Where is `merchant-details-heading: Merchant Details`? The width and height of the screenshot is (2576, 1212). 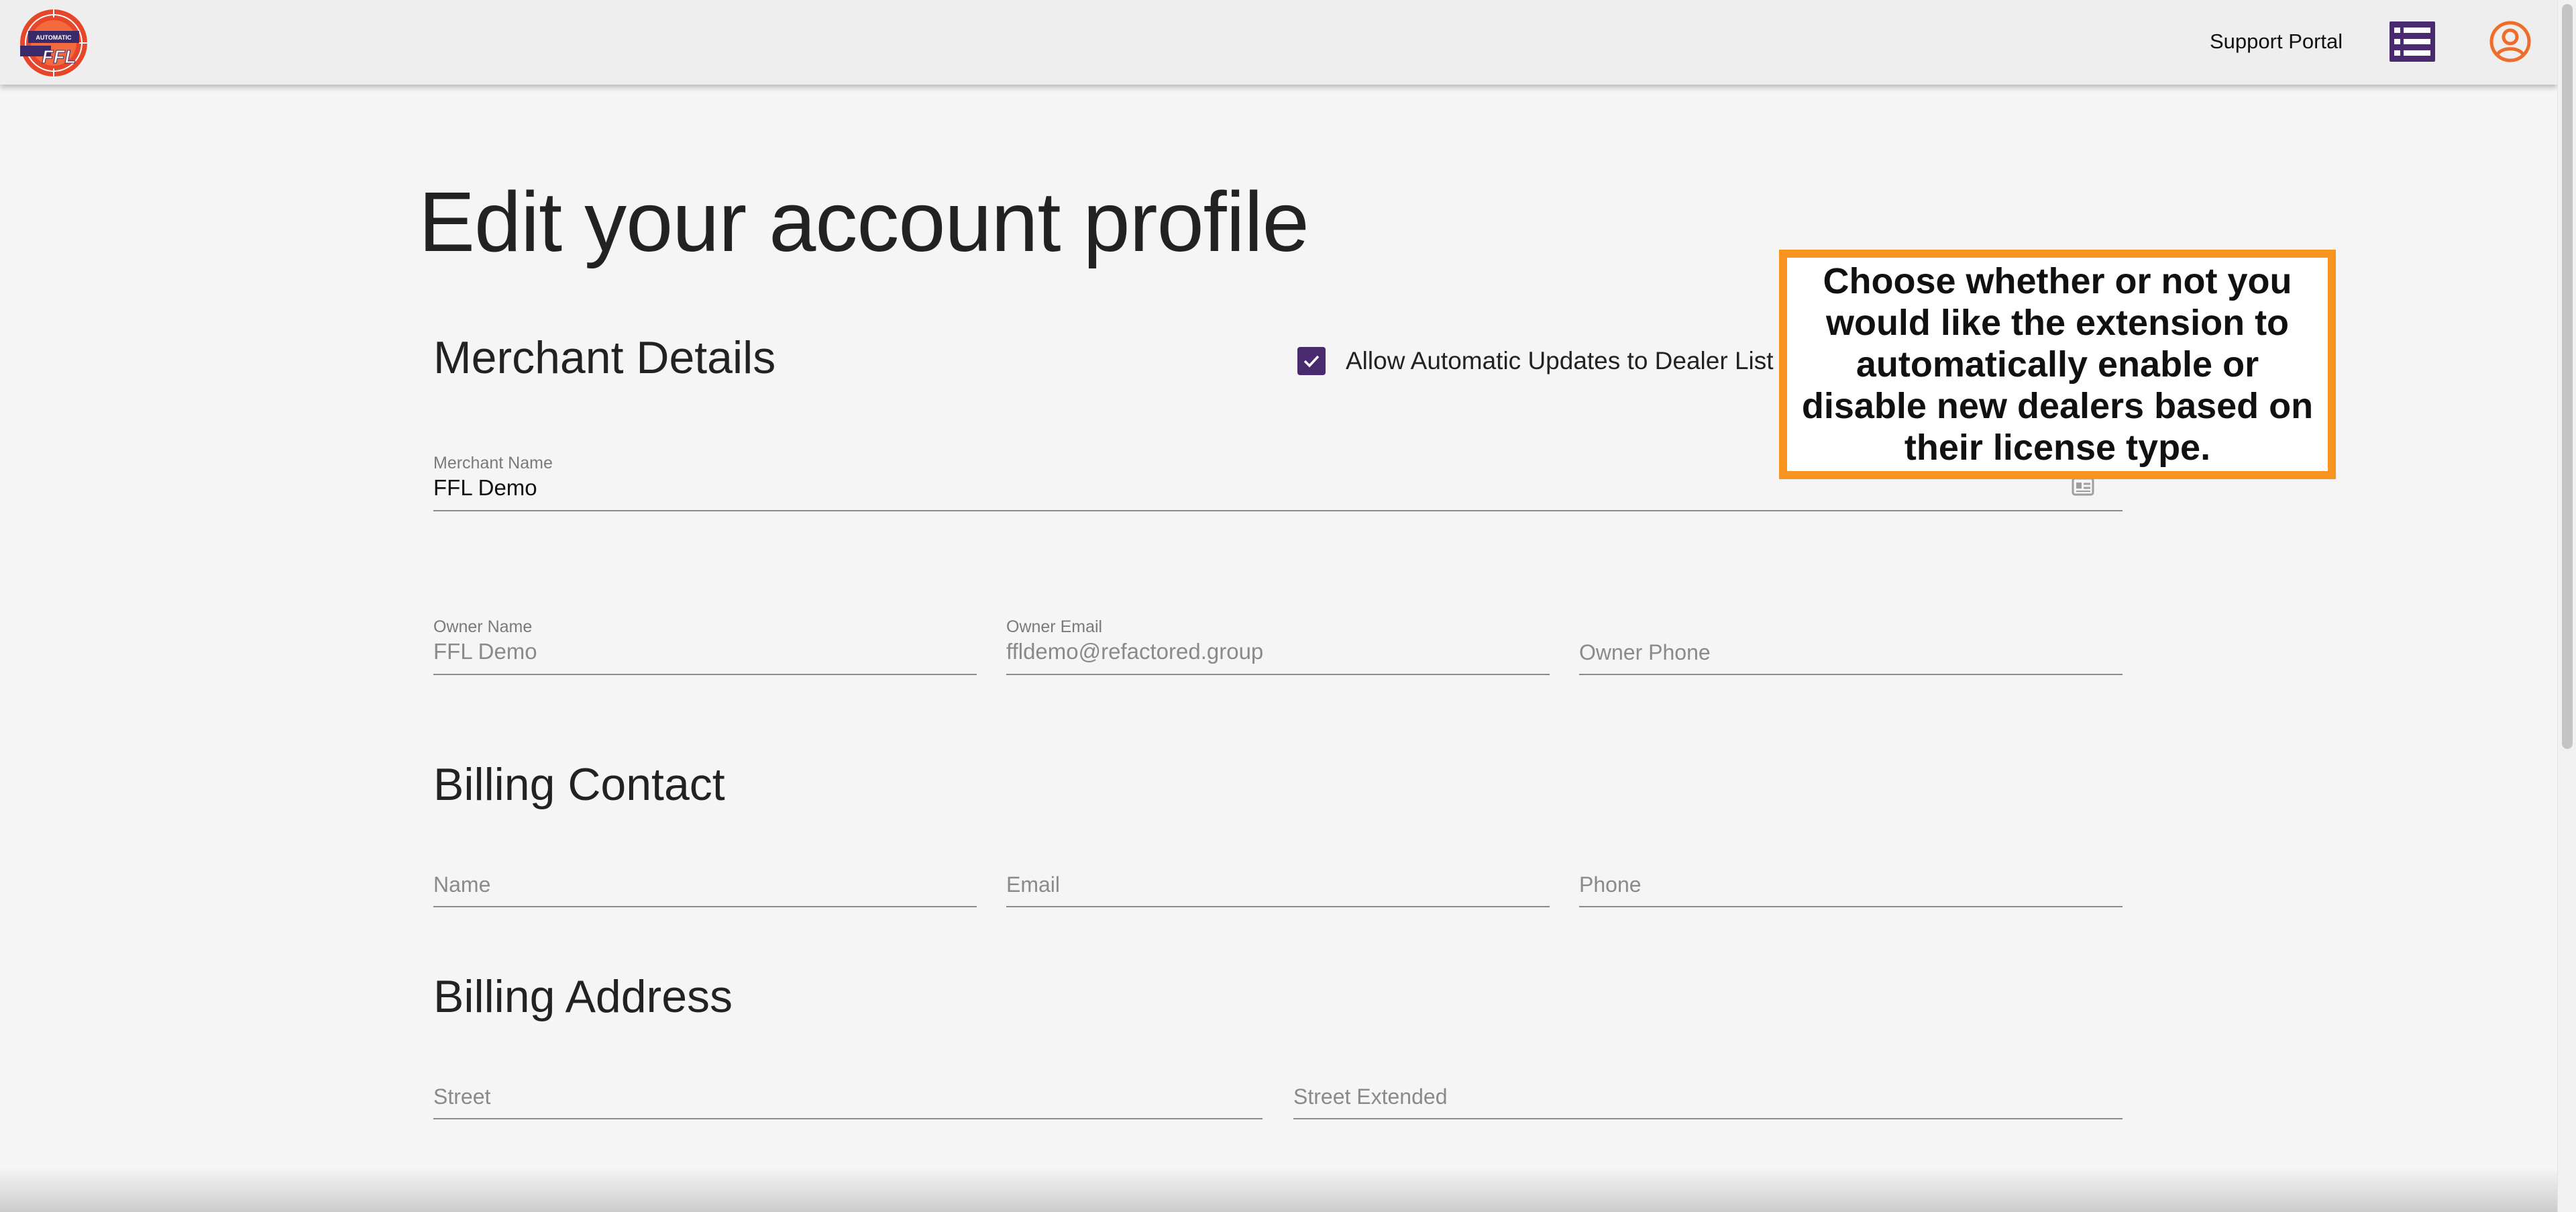
merchant-details-heading: Merchant Details is located at coordinates (604, 357).